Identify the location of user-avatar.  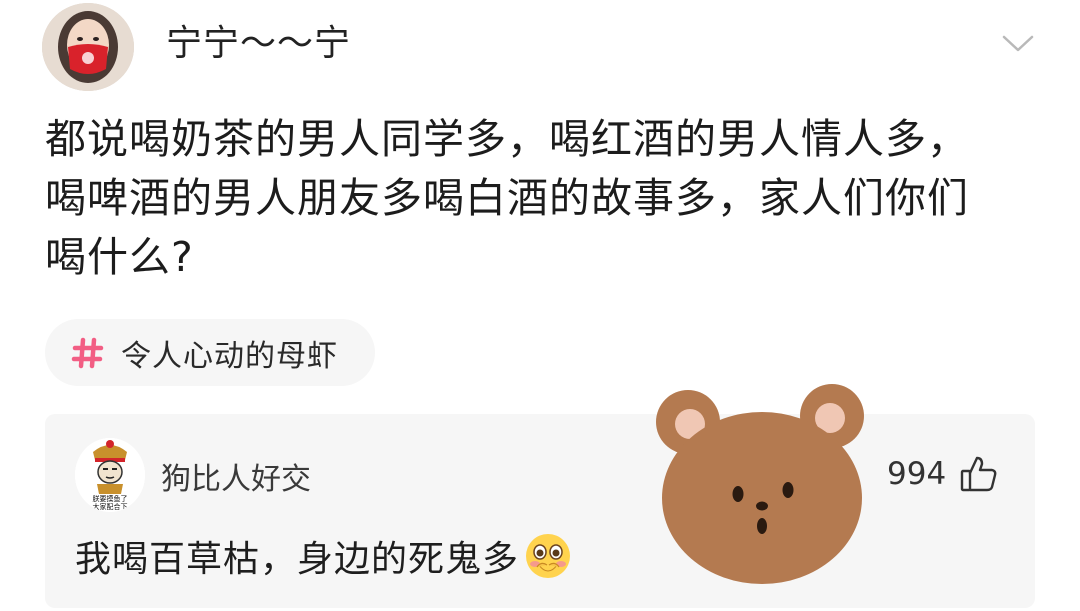
(88, 47).